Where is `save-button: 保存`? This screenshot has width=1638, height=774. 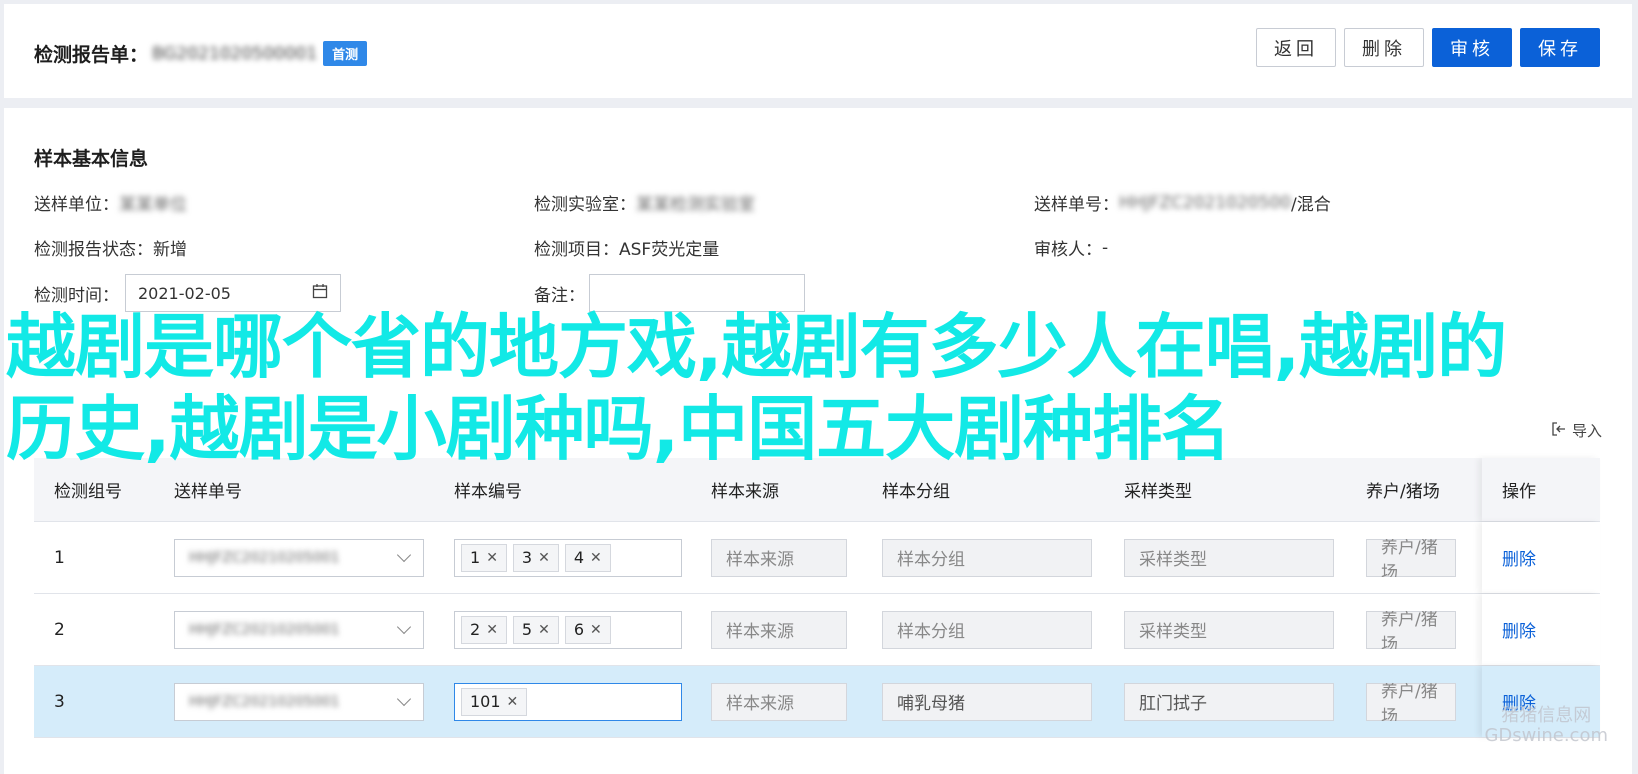 save-button: 保存 is located at coordinates (1560, 47).